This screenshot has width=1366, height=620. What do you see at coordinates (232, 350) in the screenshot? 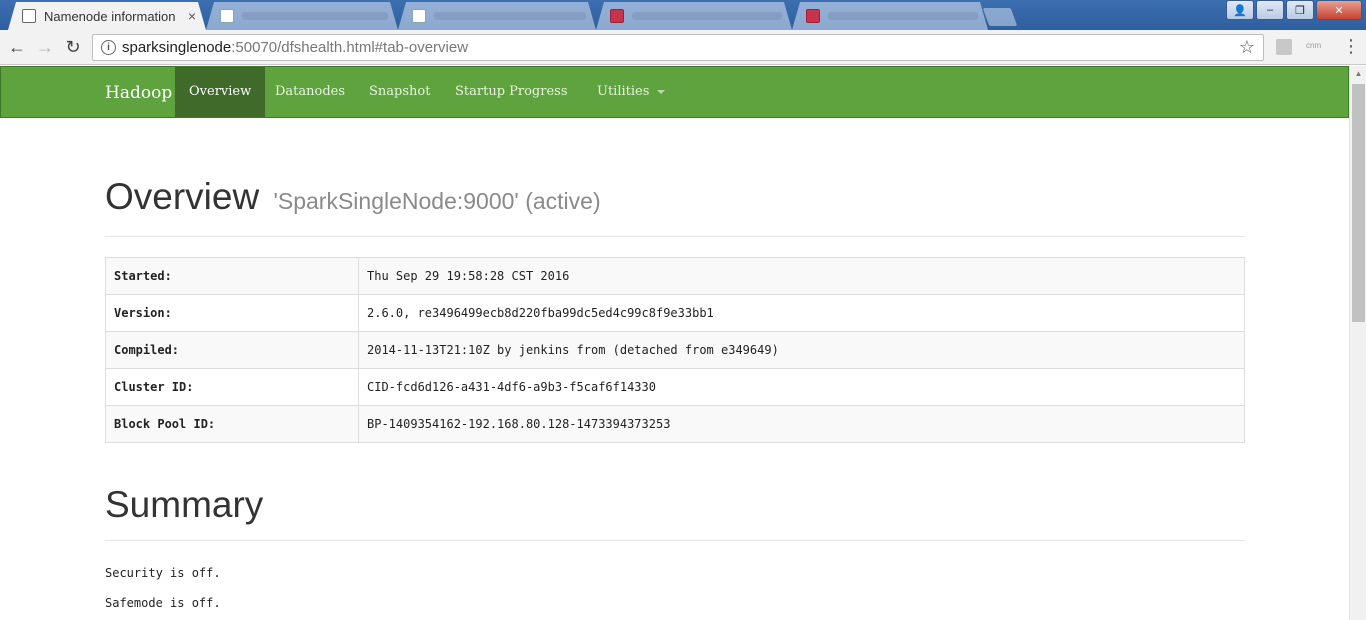
I see `row-key: Compiled:` at bounding box center [232, 350].